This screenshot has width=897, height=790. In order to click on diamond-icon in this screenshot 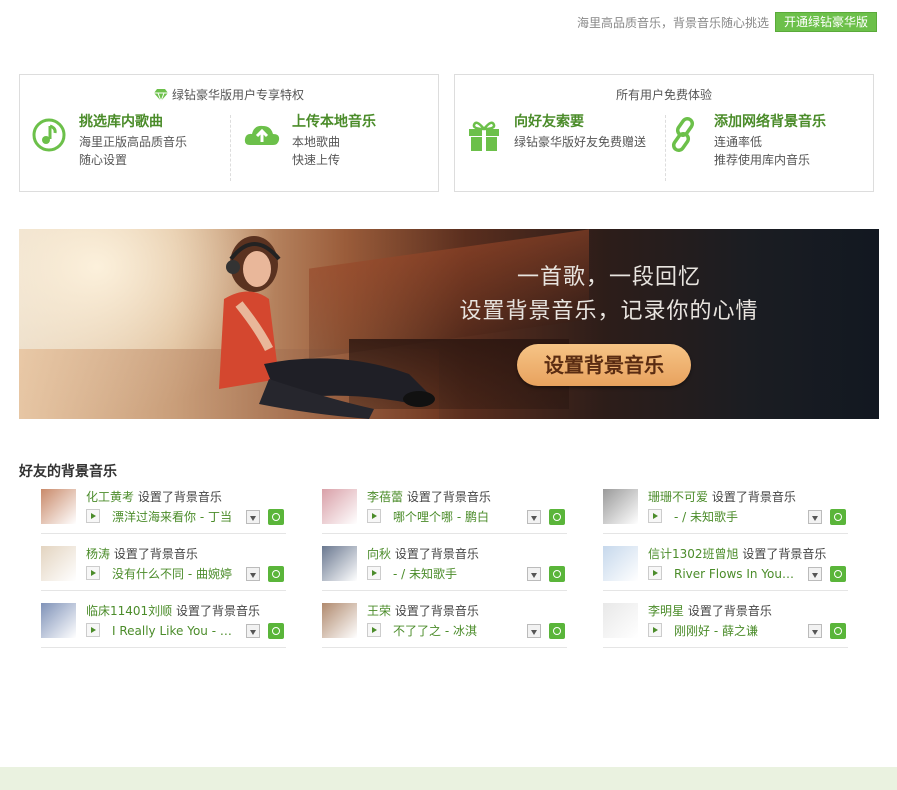, I will do `click(160, 94)`.